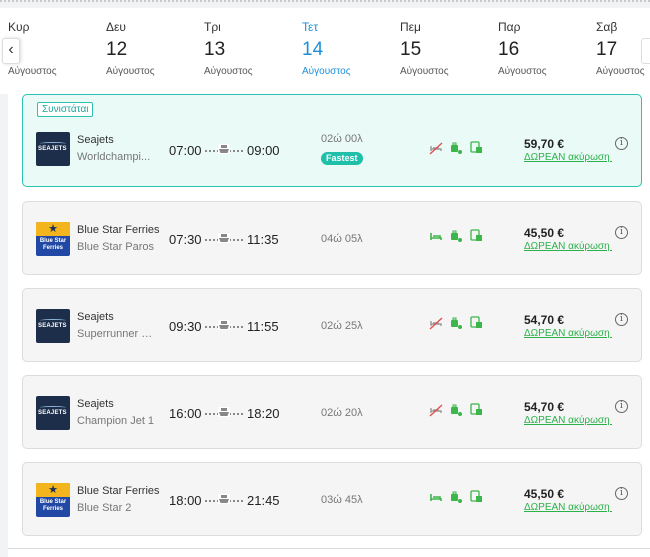 This screenshot has height=557, width=650. I want to click on departure-time: 09:30, so click(185, 326).